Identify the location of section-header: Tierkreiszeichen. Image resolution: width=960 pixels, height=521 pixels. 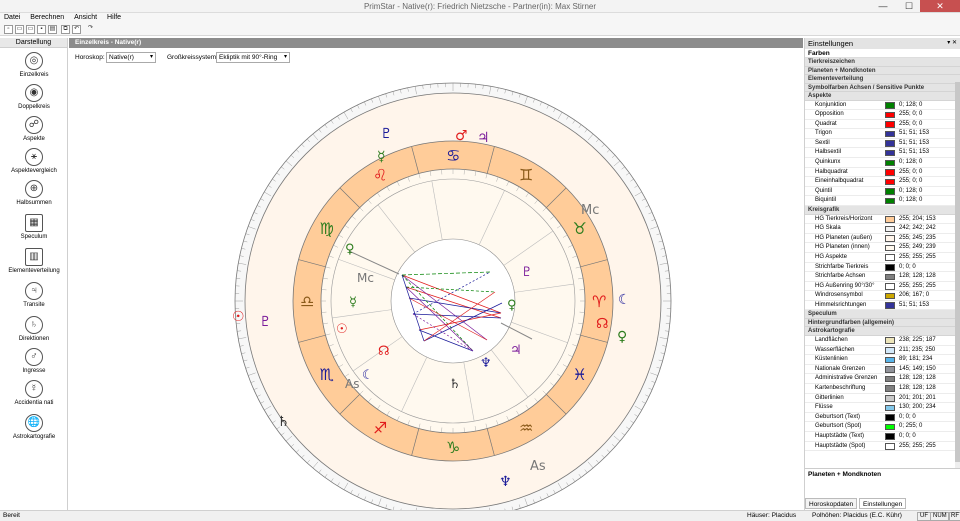
(882, 62).